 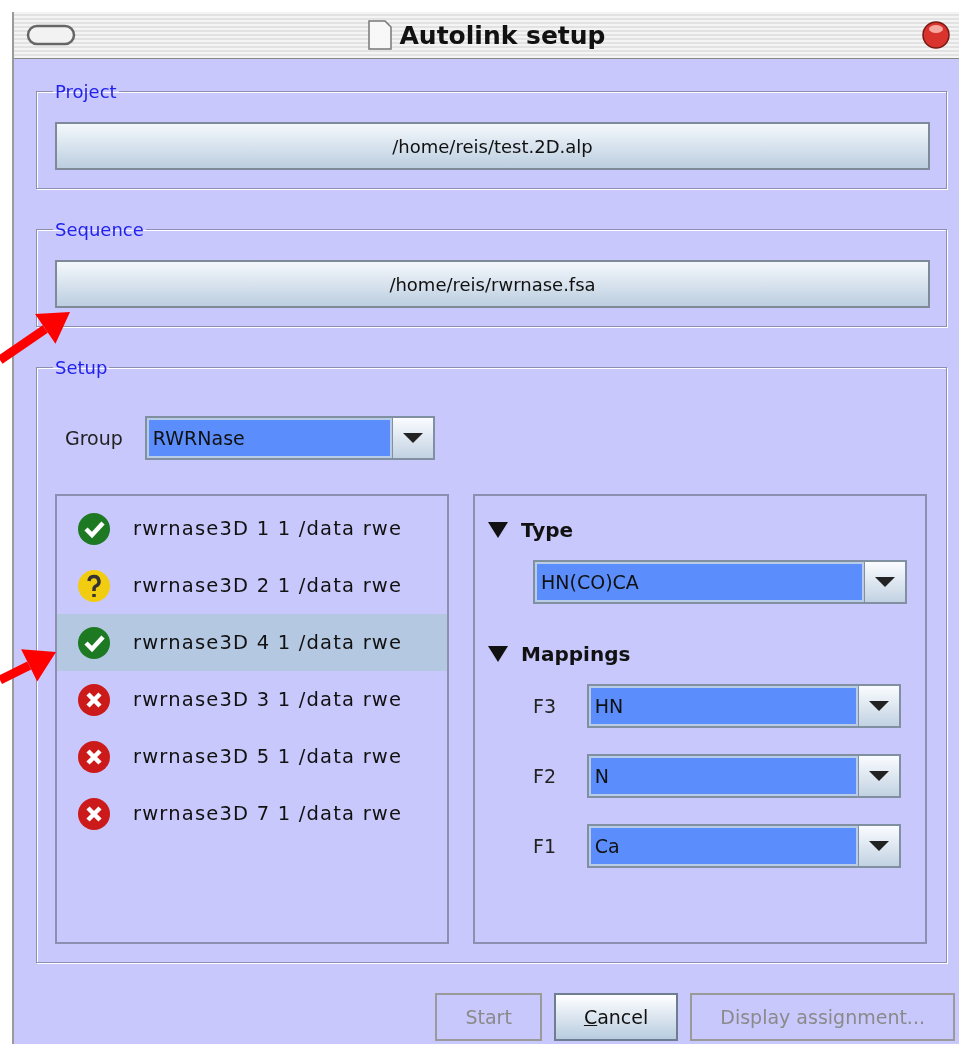 I want to click on item-label: rwrnase3D 2 1 /data rwe, so click(x=268, y=585).